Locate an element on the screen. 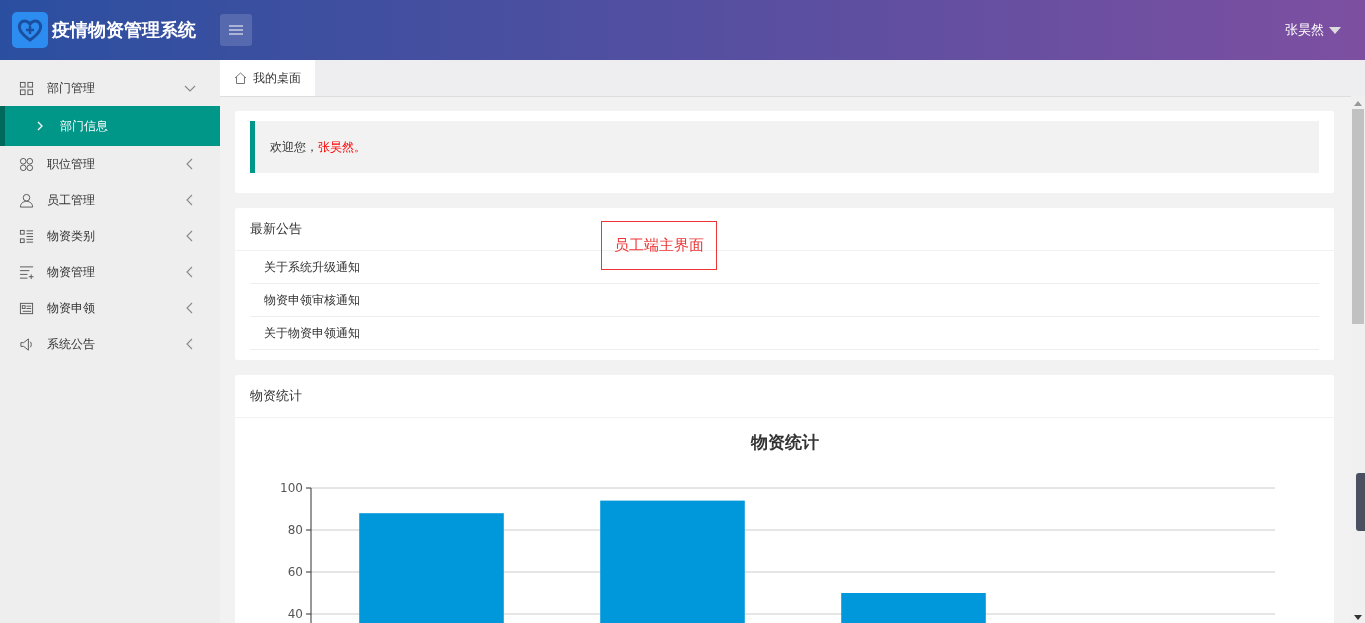 The height and width of the screenshot is (623, 1365). axis-tick-label: 60 is located at coordinates (295, 572).